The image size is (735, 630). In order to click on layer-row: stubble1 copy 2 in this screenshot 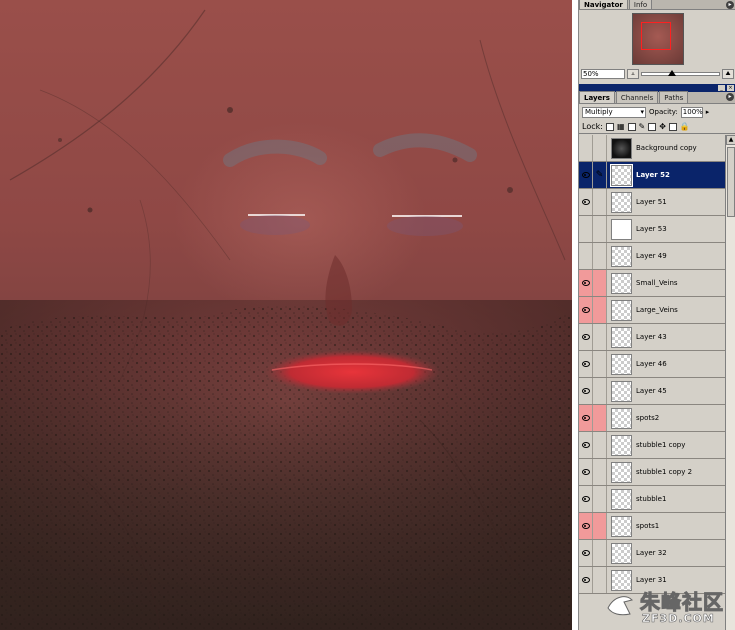, I will do `click(652, 472)`.